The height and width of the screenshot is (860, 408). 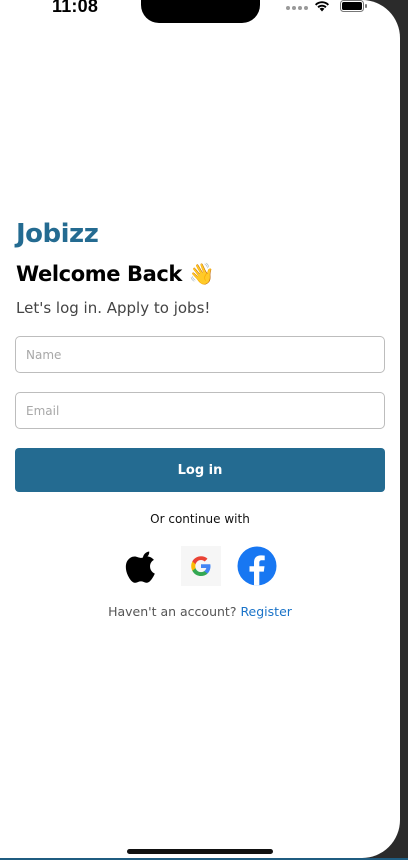 I want to click on google-signin-button, so click(x=201, y=566).